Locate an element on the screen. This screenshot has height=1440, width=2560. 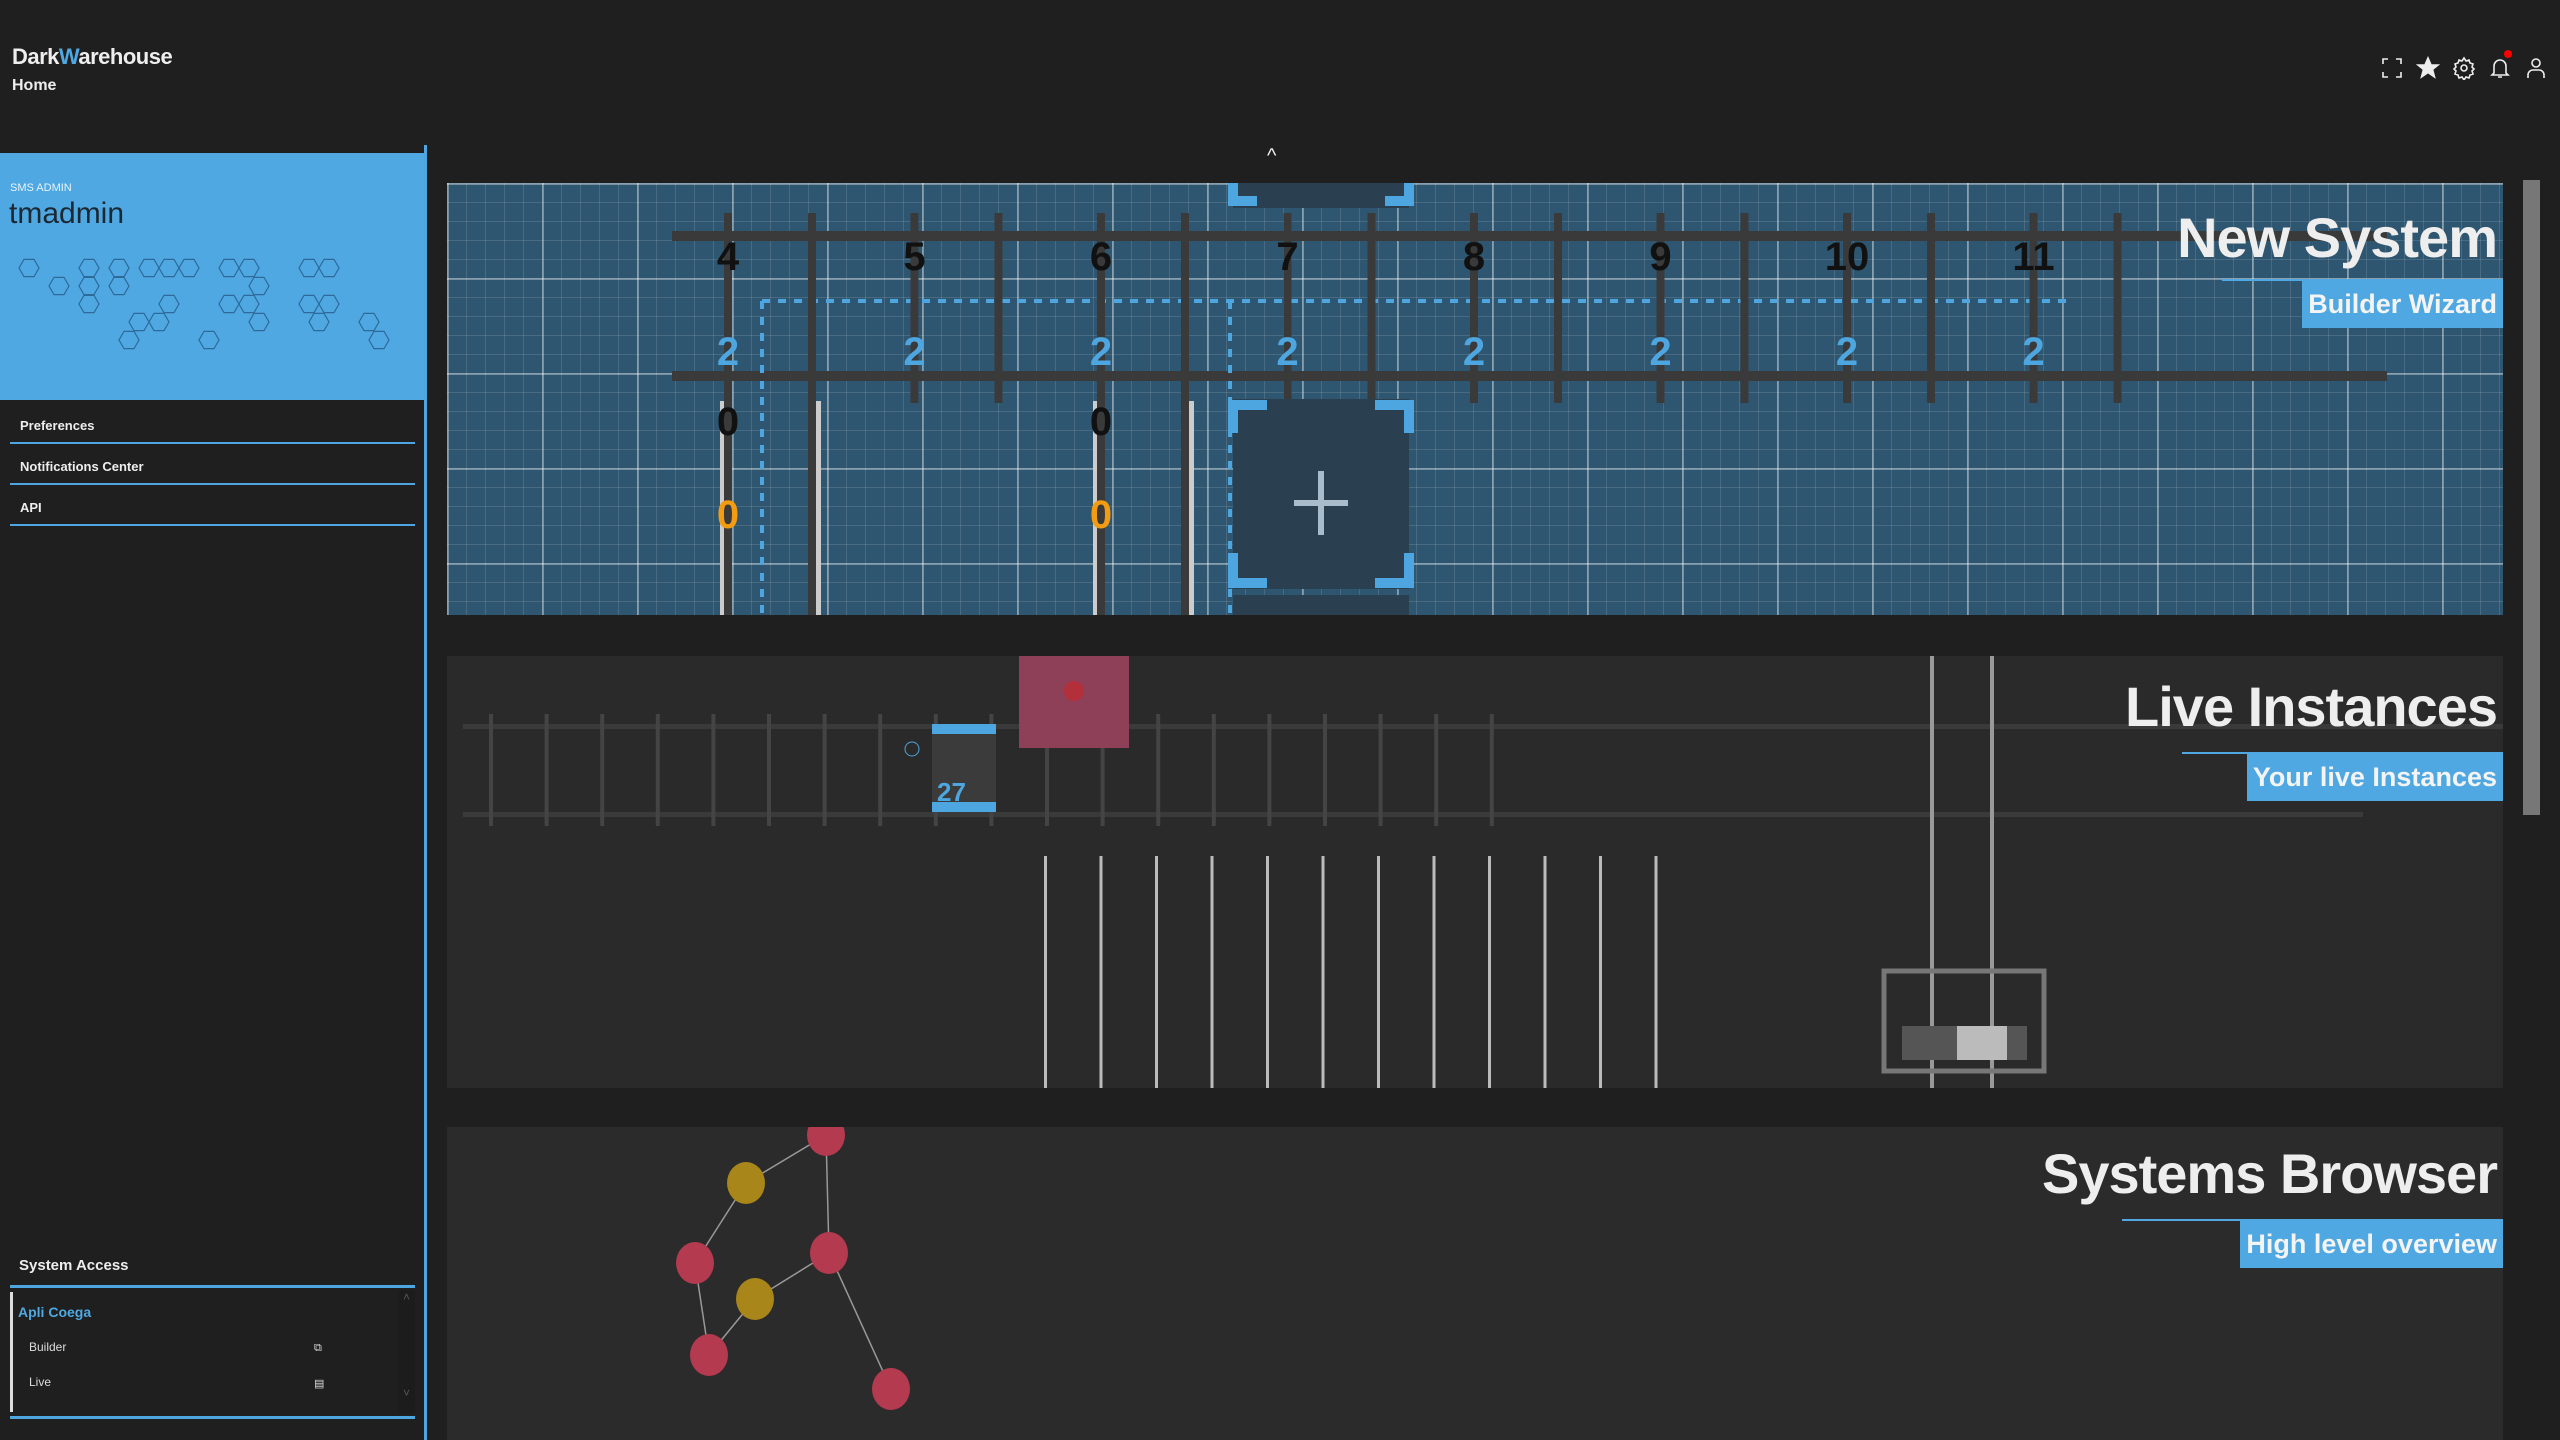
user-icon is located at coordinates (2536, 68).